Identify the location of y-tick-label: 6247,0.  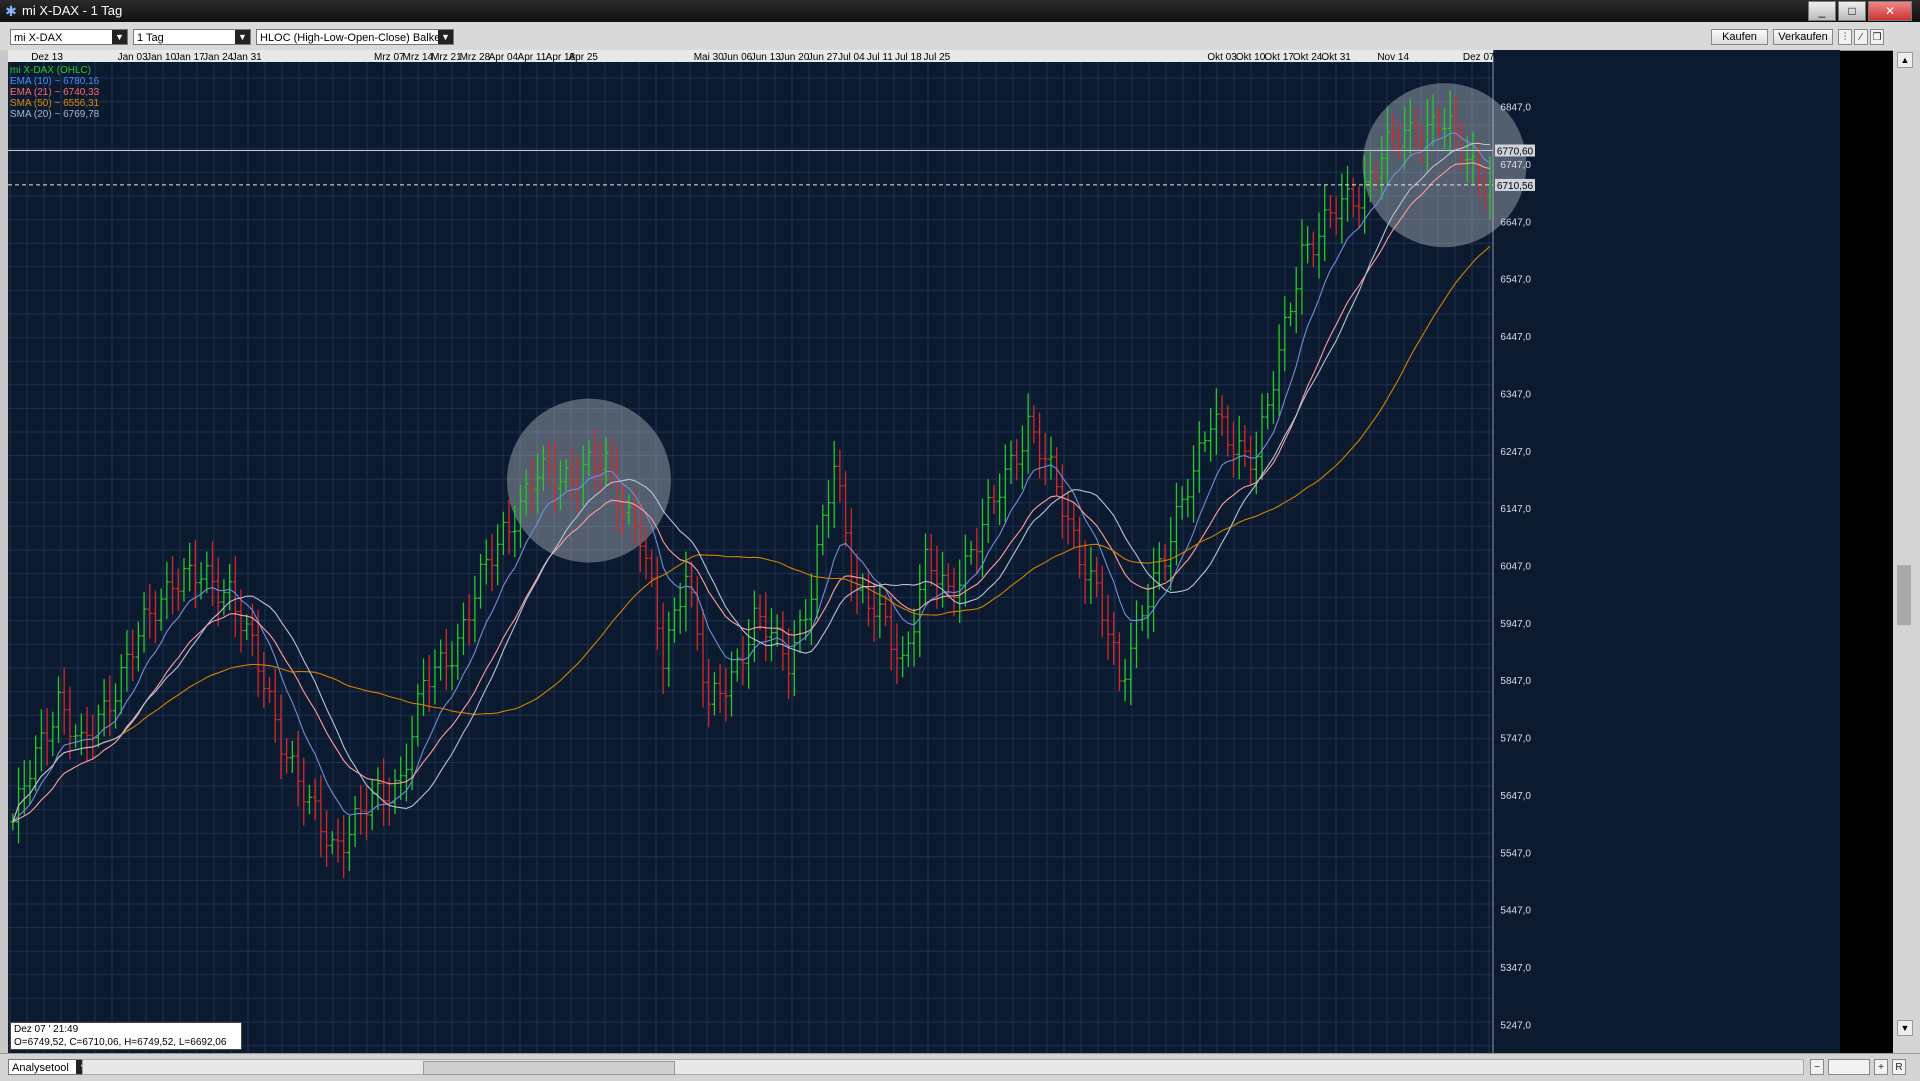
(1515, 452).